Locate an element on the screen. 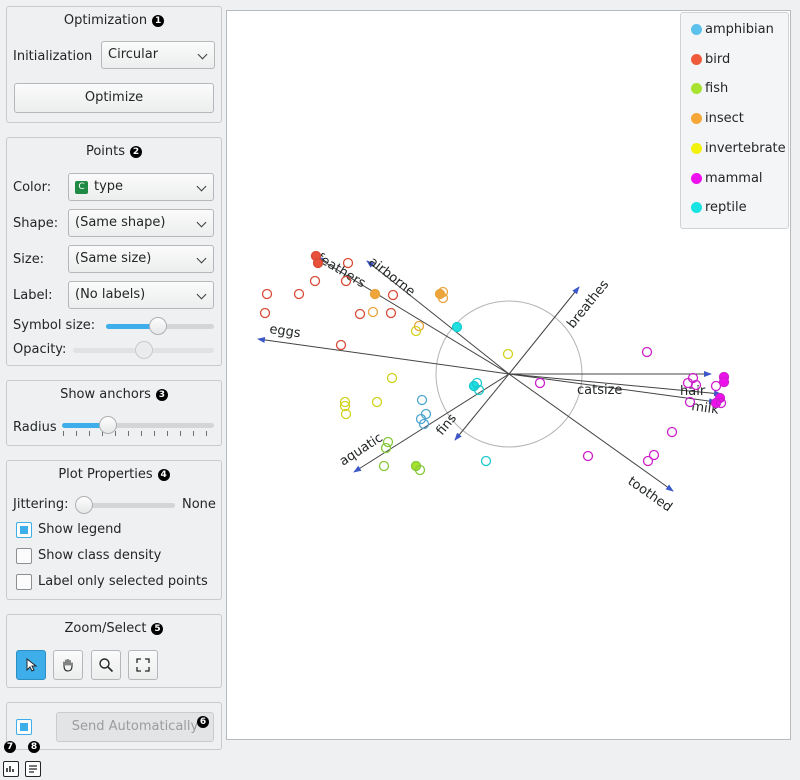 The width and height of the screenshot is (800, 780). zoom-select-title: Zoom/Select 5 is located at coordinates (114, 628).